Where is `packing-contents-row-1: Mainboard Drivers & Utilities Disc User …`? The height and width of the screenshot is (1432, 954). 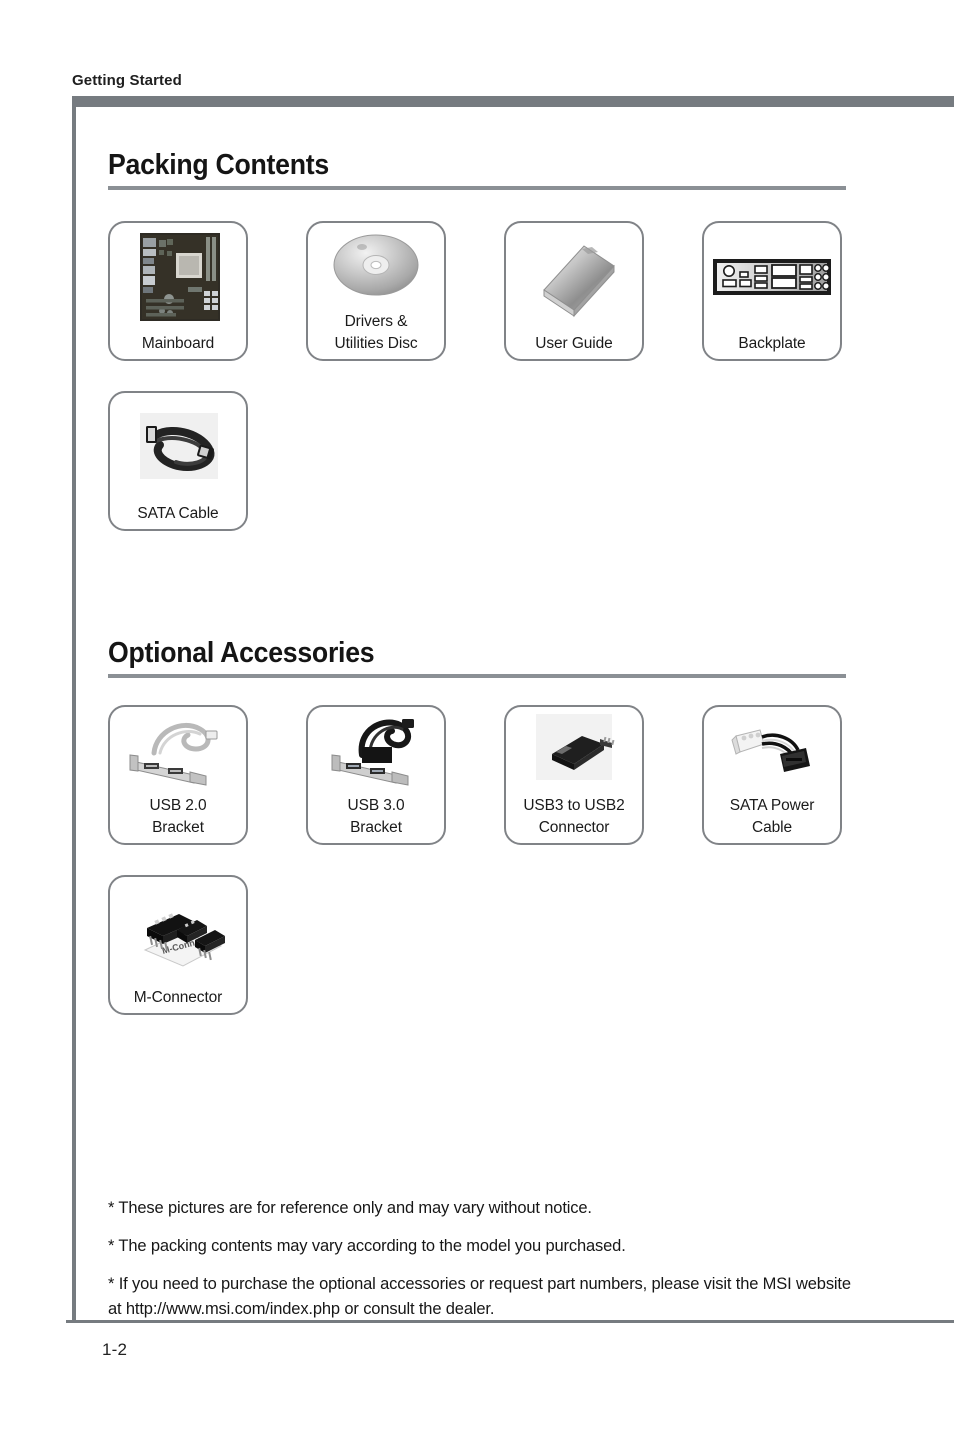 packing-contents-row-1: Mainboard Drivers & Utilities Disc User … is located at coordinates (475, 291).